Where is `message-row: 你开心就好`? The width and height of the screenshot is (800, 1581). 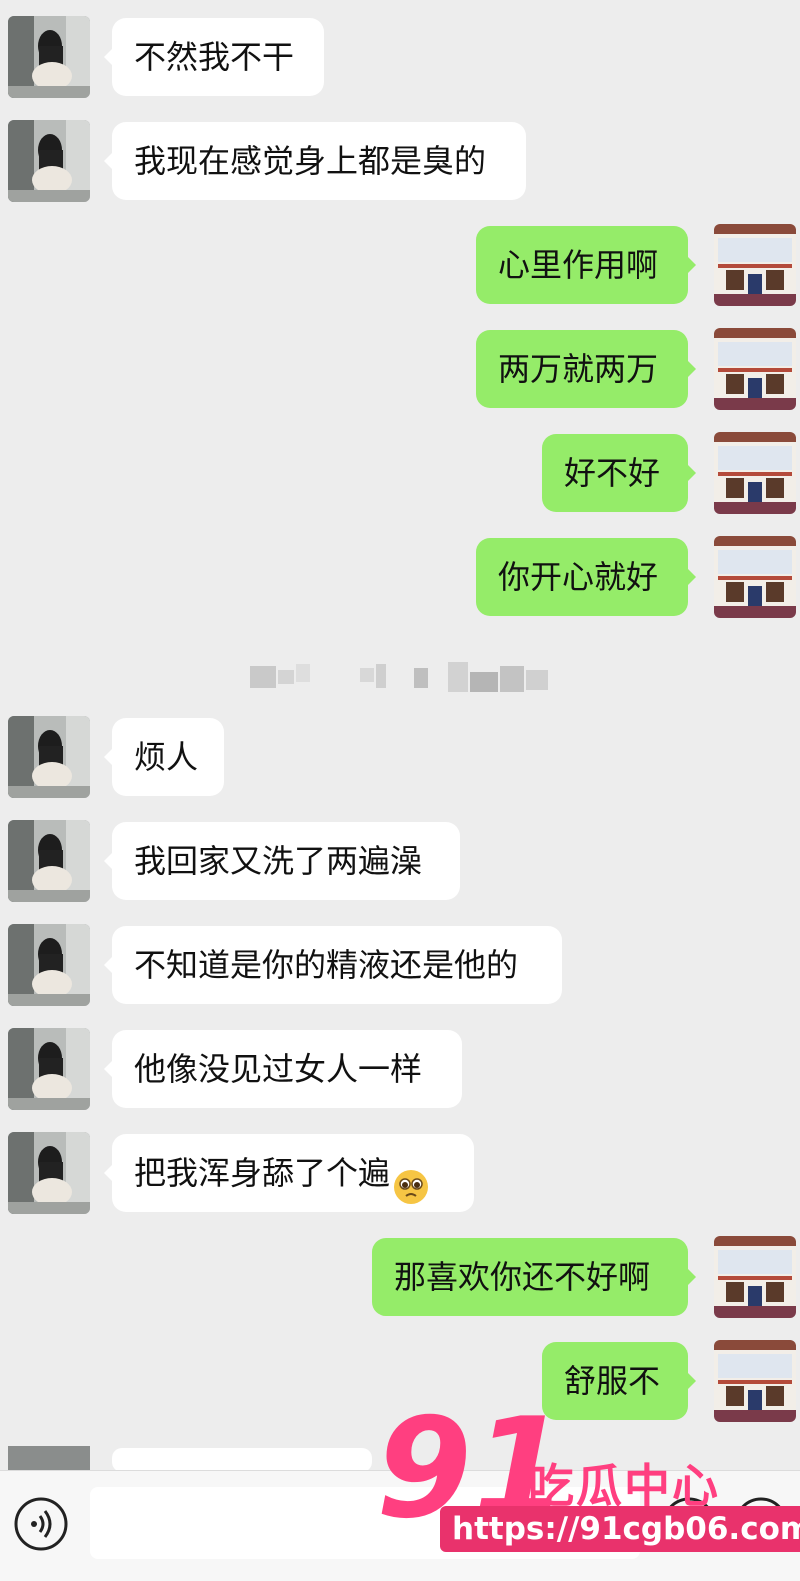
message-row: 你开心就好 is located at coordinates (400, 576).